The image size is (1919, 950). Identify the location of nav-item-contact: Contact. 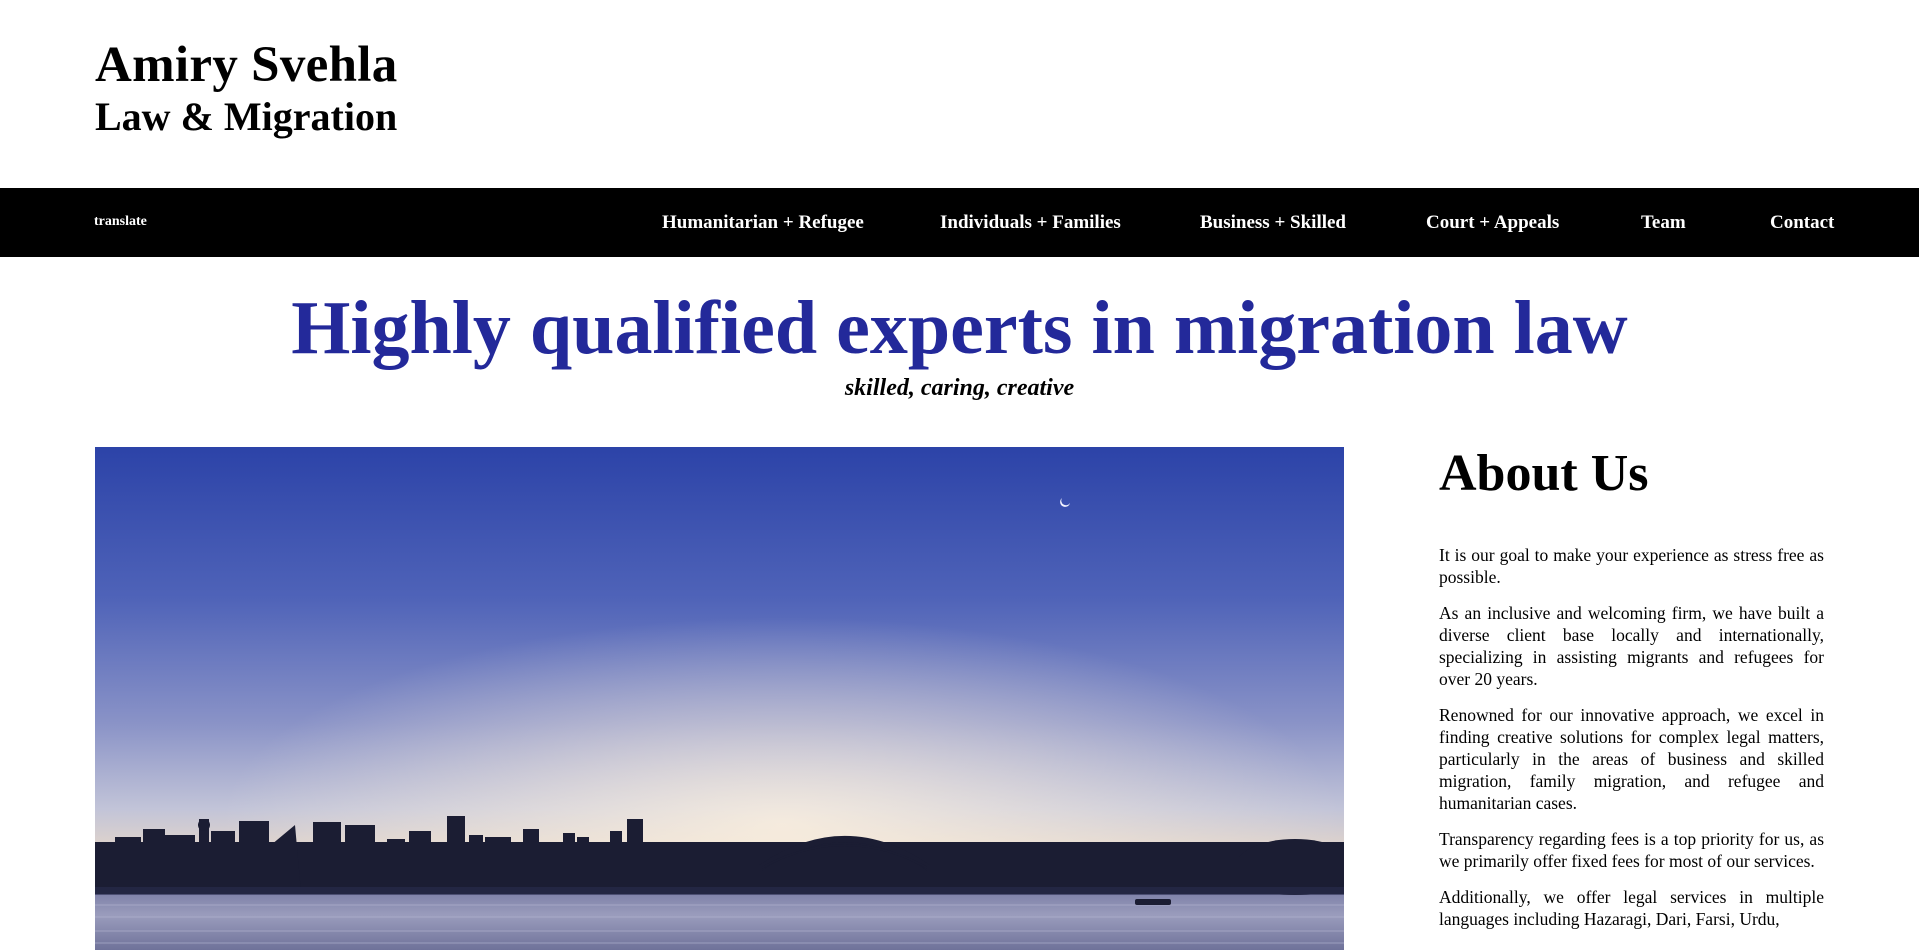
(1802, 223).